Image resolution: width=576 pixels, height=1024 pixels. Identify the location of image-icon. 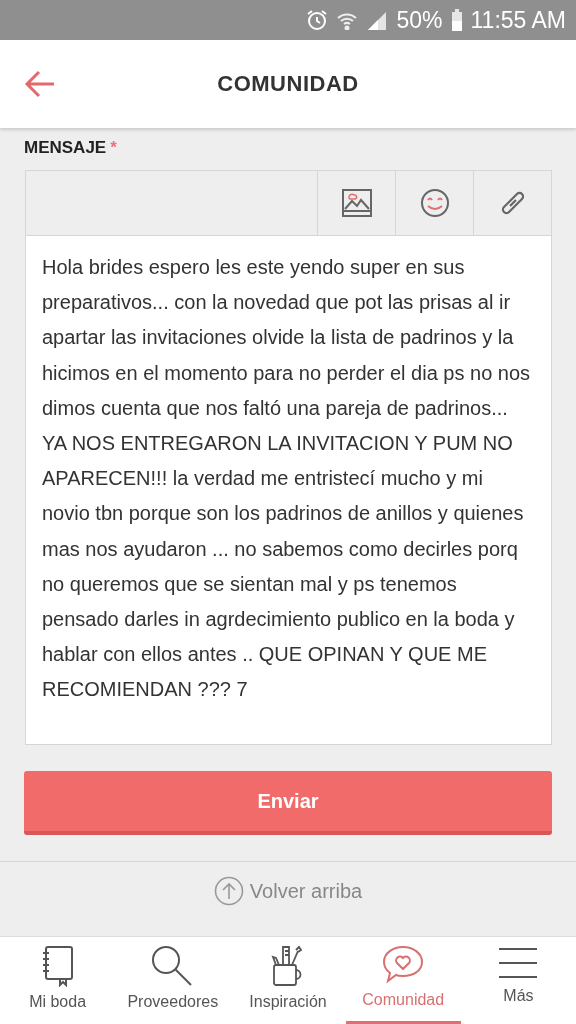
(356, 203).